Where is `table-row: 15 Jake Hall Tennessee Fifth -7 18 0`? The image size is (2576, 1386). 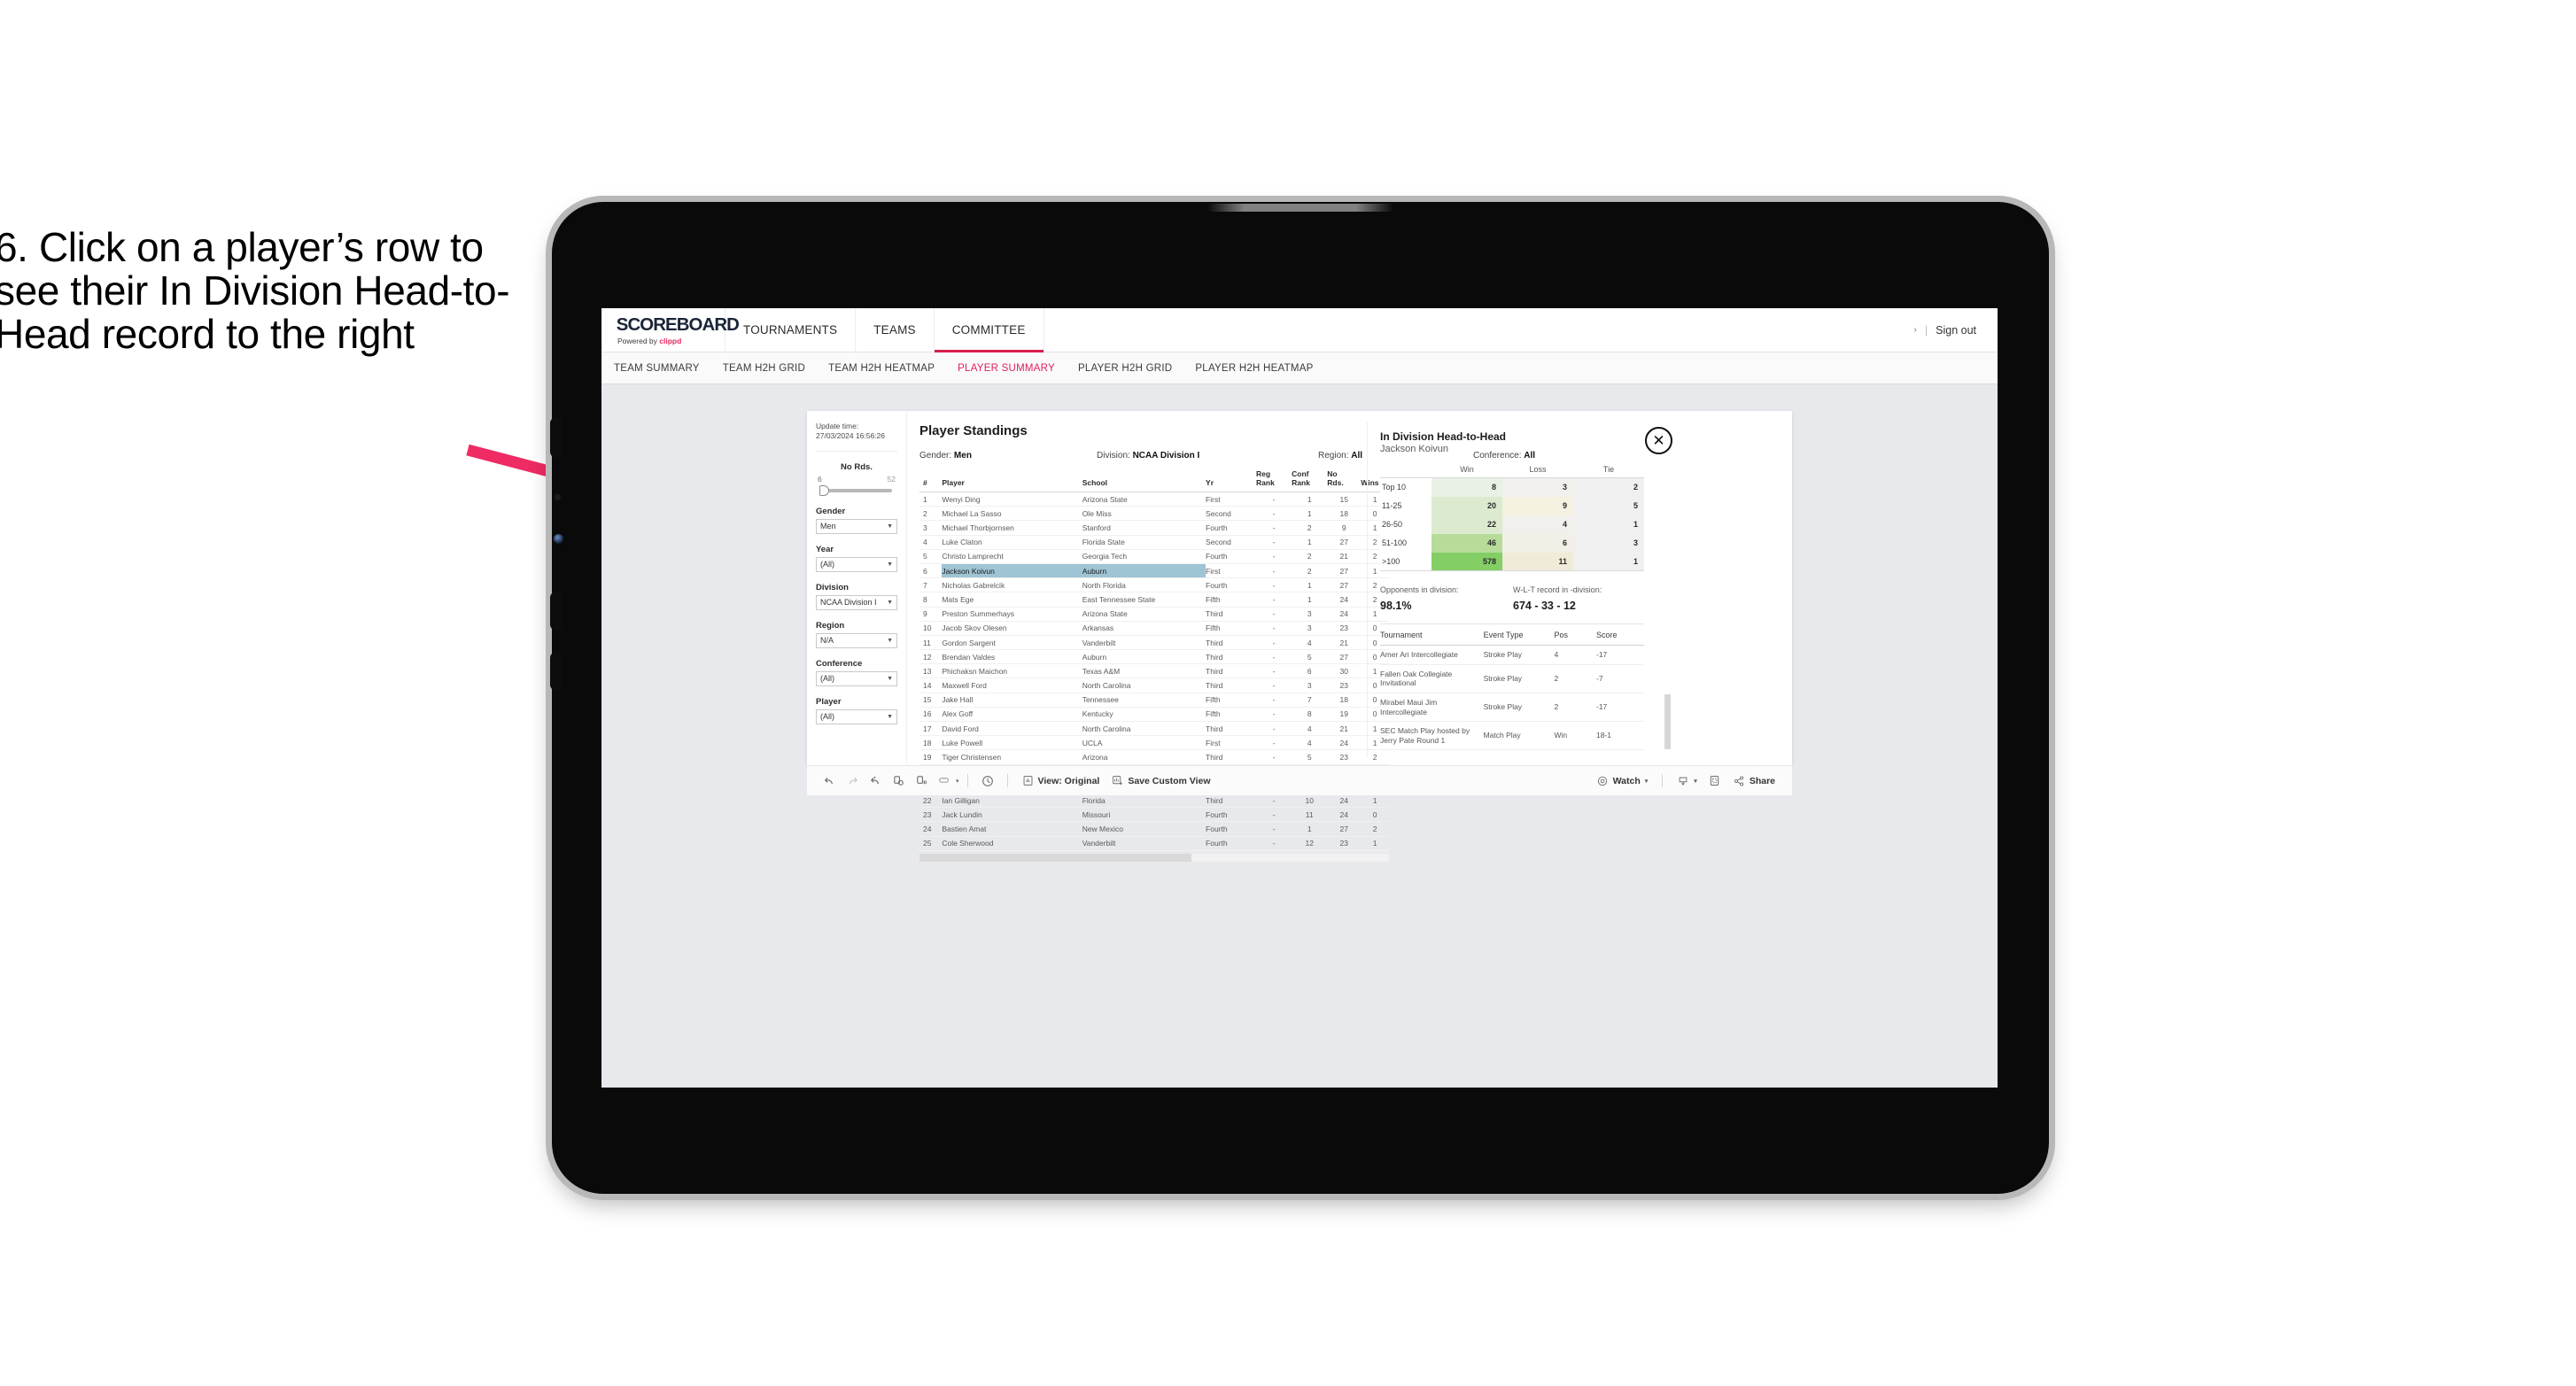
table-row: 15 Jake Hall Tennessee Fifth -7 18 0 is located at coordinates (1154, 700).